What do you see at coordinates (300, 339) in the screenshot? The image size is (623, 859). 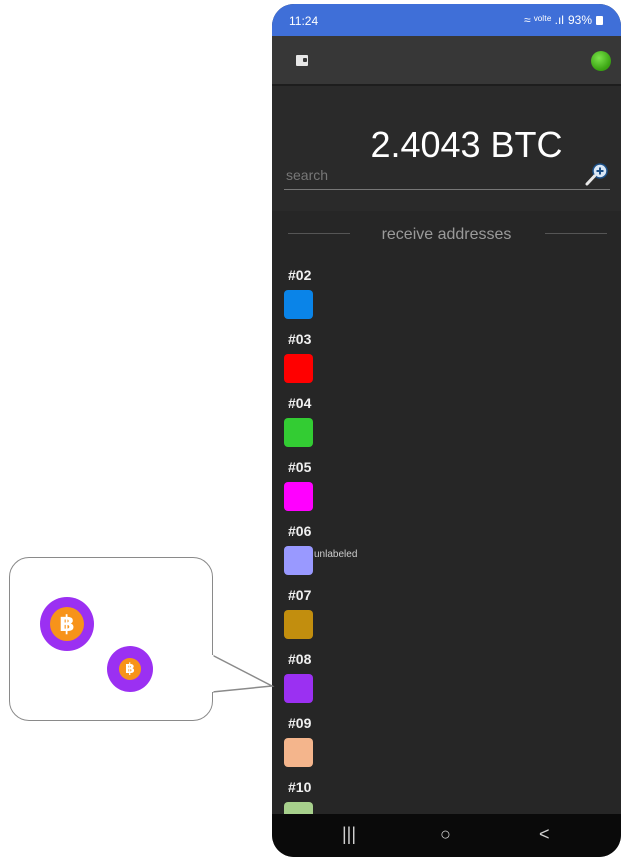 I see `address-label: #03` at bounding box center [300, 339].